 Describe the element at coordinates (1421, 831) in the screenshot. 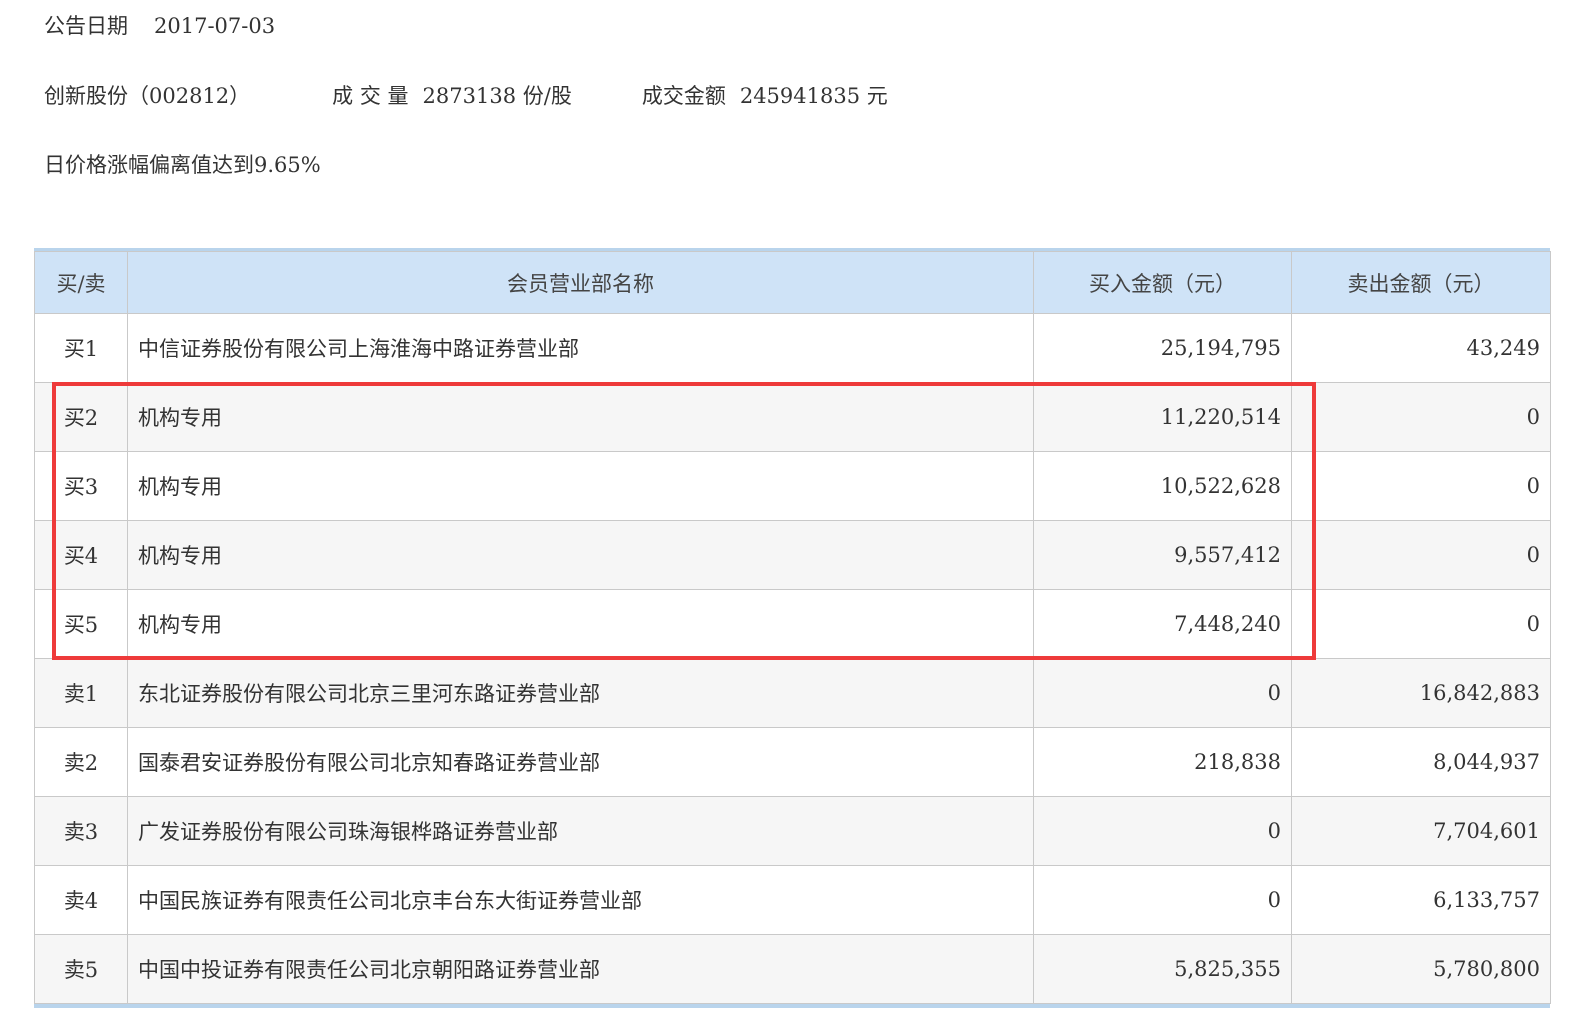

I see `row-sell-amount: 7,704,601` at that location.